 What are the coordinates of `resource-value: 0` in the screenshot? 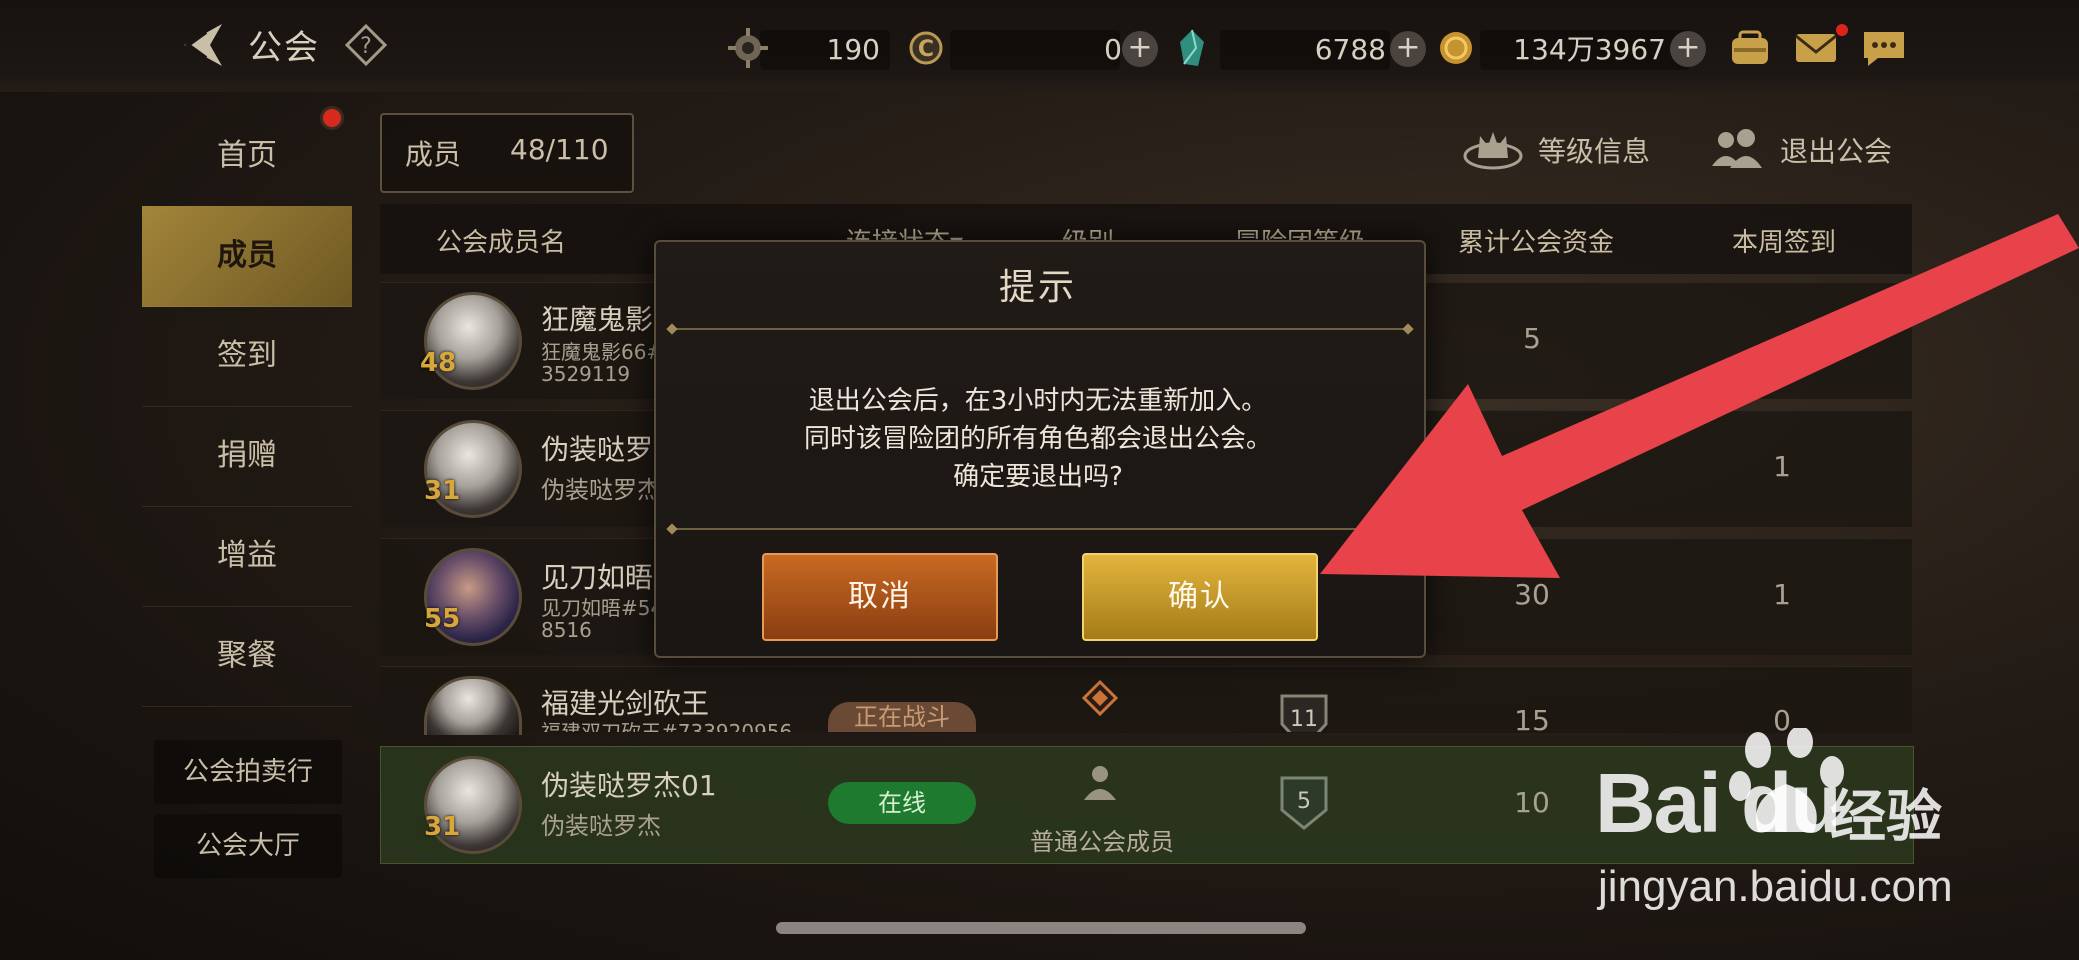 It's located at (1113, 49).